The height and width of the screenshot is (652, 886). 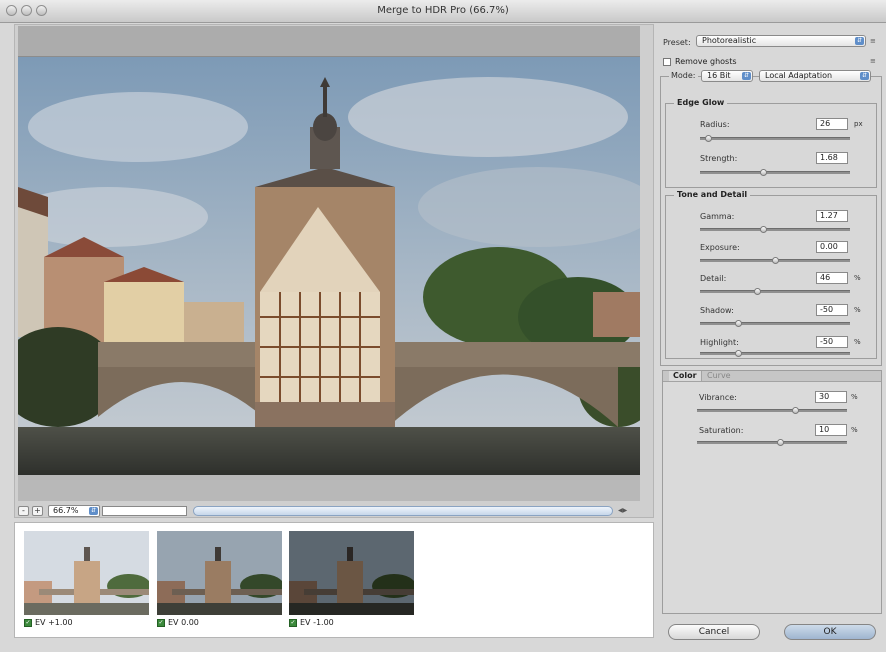 I want to click on bit-depth-select: 16 Bit ⇵, so click(x=727, y=76).